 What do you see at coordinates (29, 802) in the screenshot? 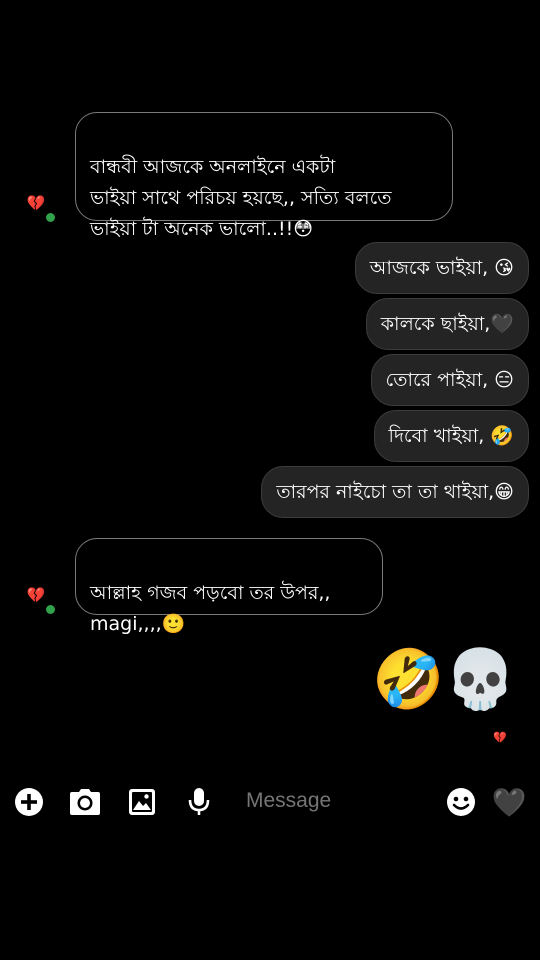
I see `add-icon` at bounding box center [29, 802].